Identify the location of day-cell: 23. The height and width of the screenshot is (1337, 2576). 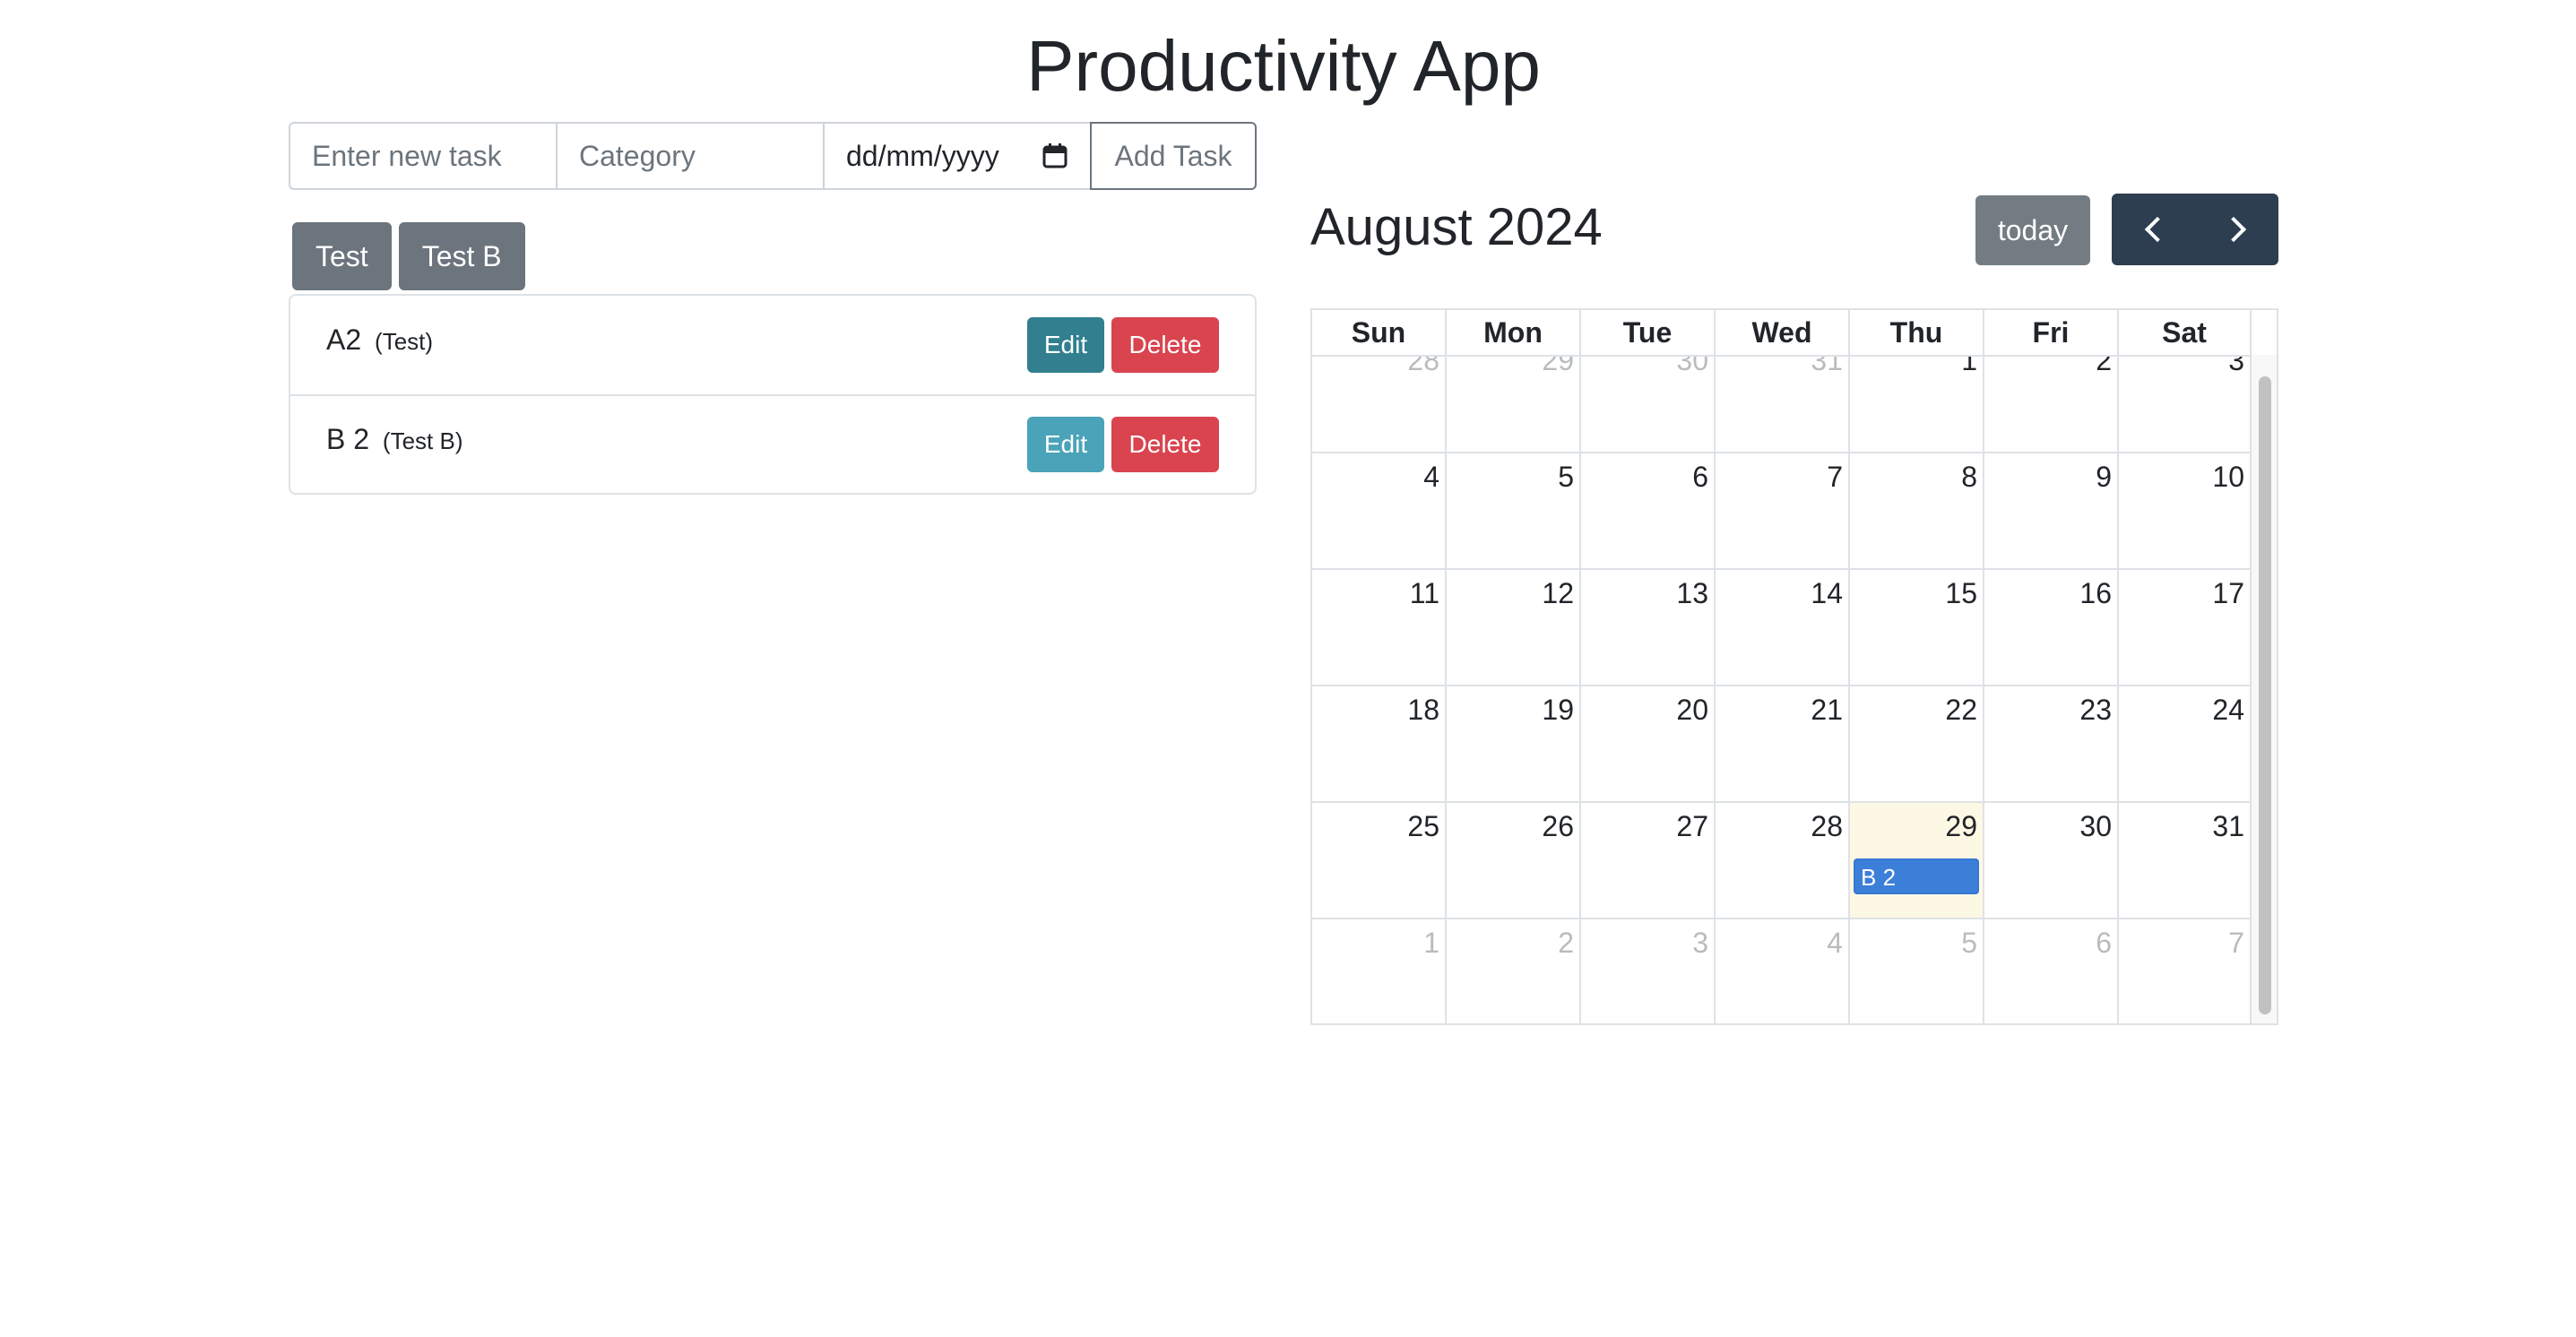
(2051, 744).